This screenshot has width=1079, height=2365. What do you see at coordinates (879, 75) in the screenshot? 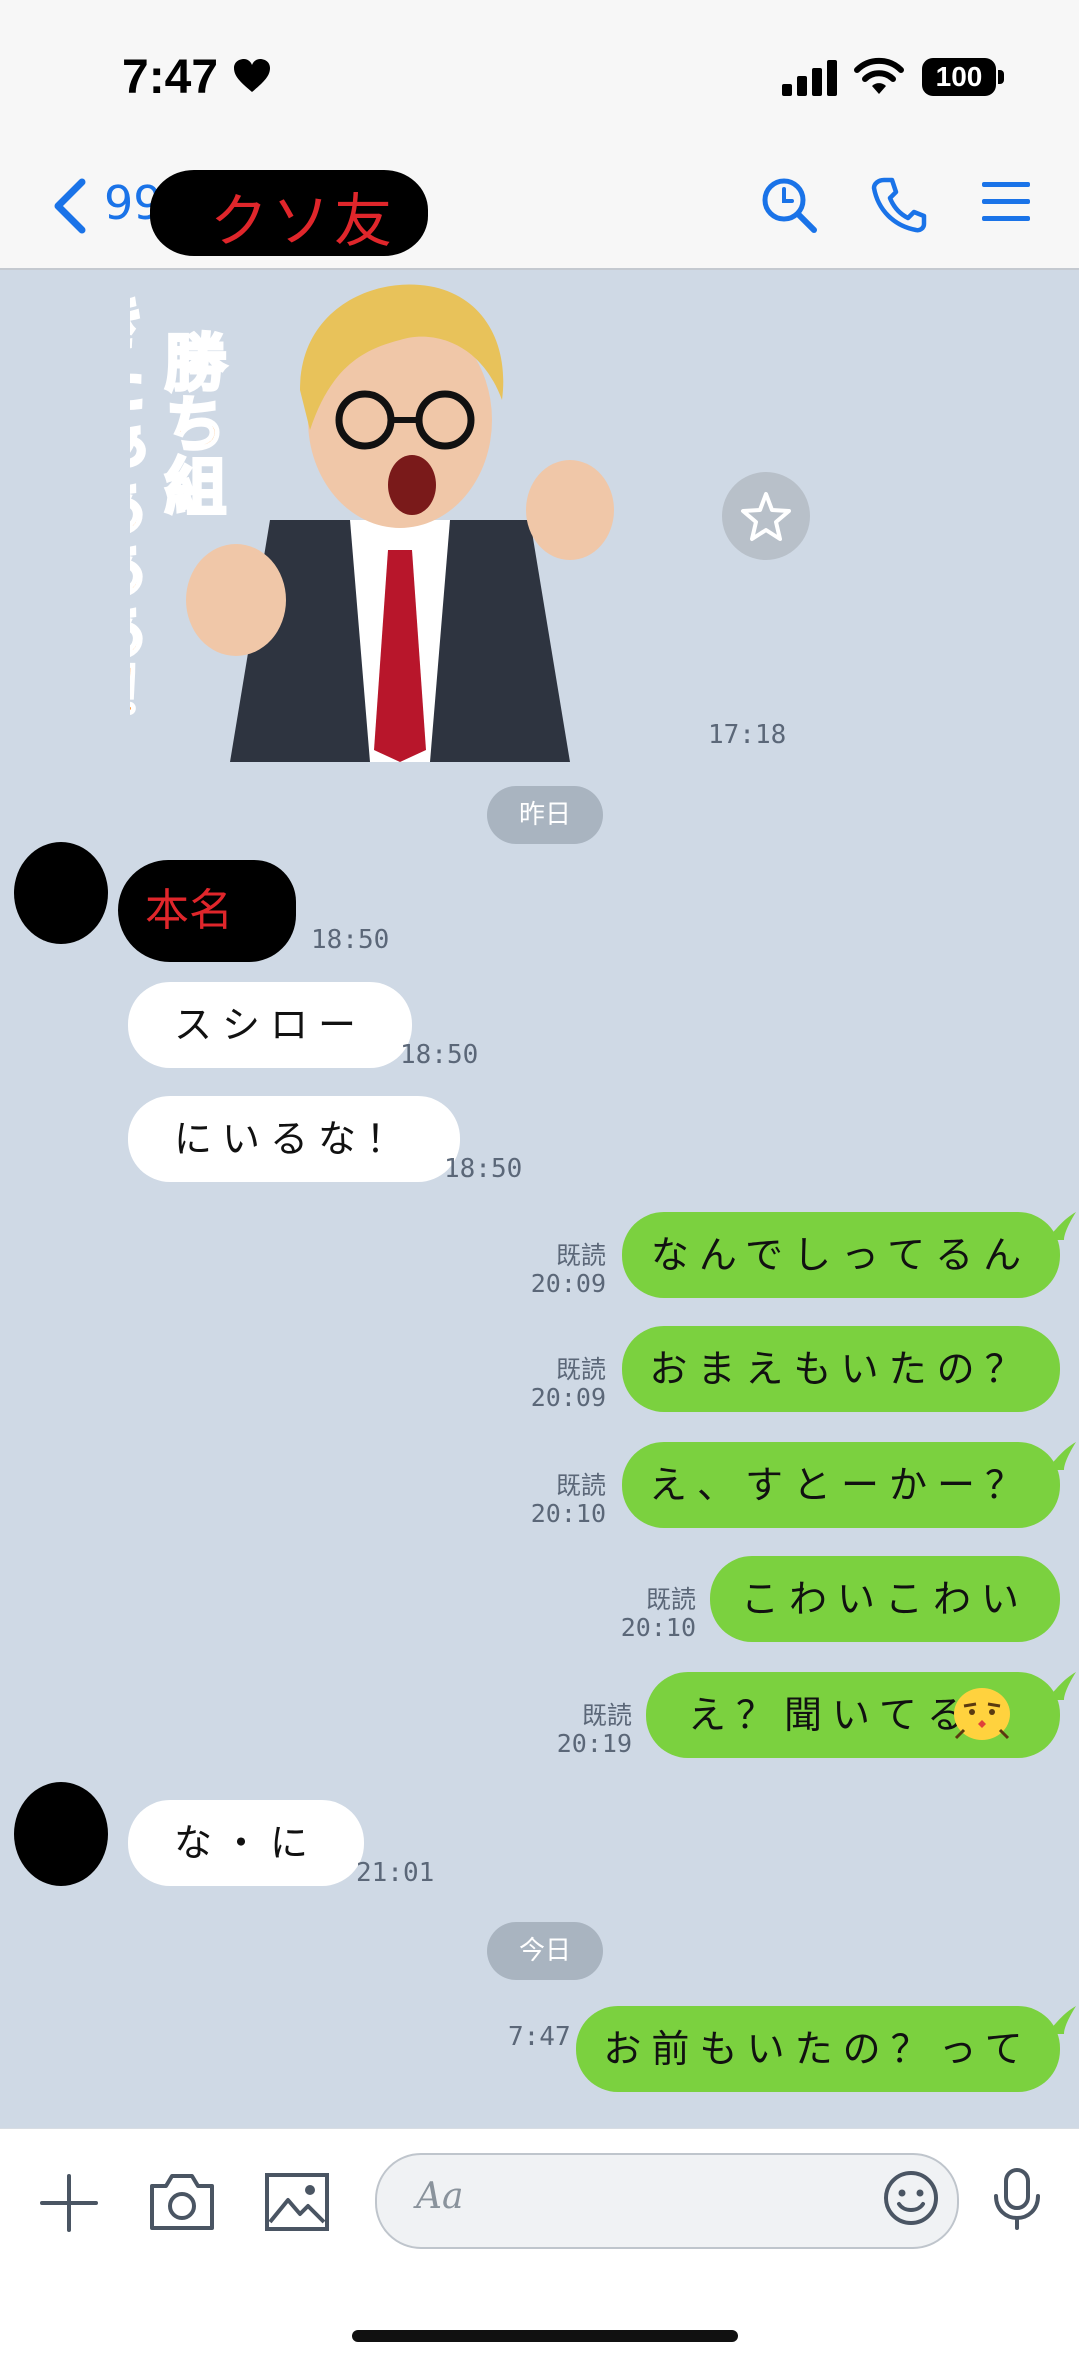
I see `wifi-icon` at bounding box center [879, 75].